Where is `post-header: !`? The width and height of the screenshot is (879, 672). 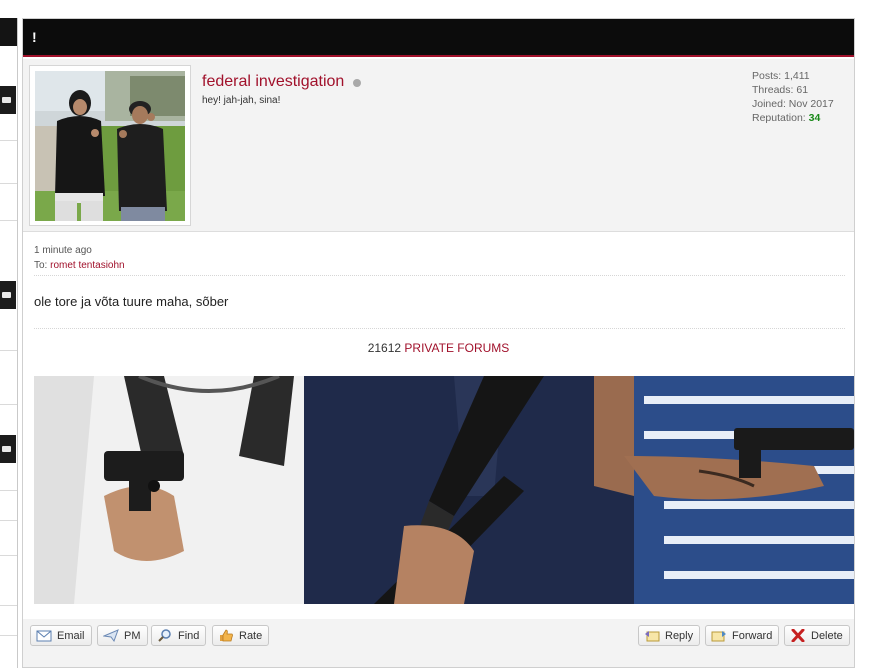 post-header: ! is located at coordinates (438, 38).